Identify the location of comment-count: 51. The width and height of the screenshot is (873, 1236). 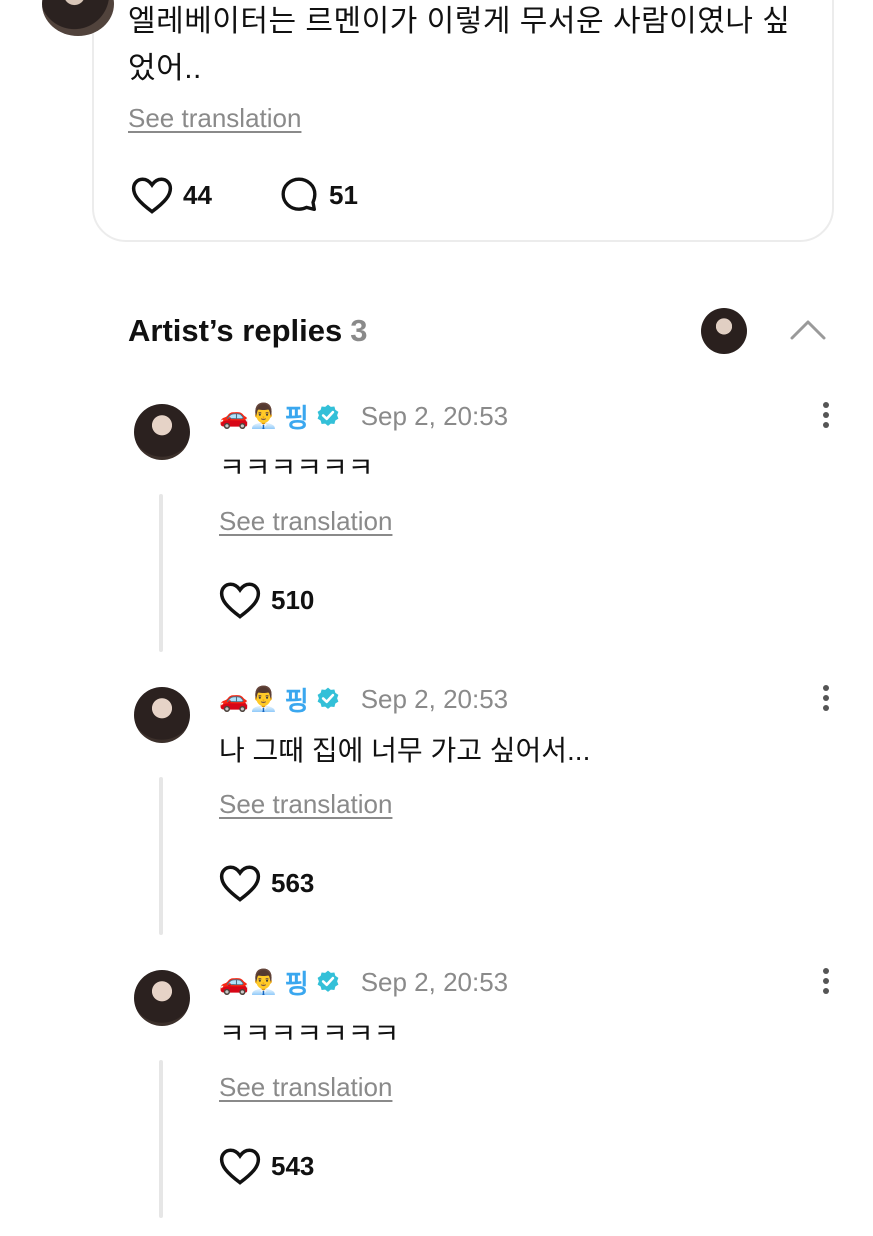
(343, 194).